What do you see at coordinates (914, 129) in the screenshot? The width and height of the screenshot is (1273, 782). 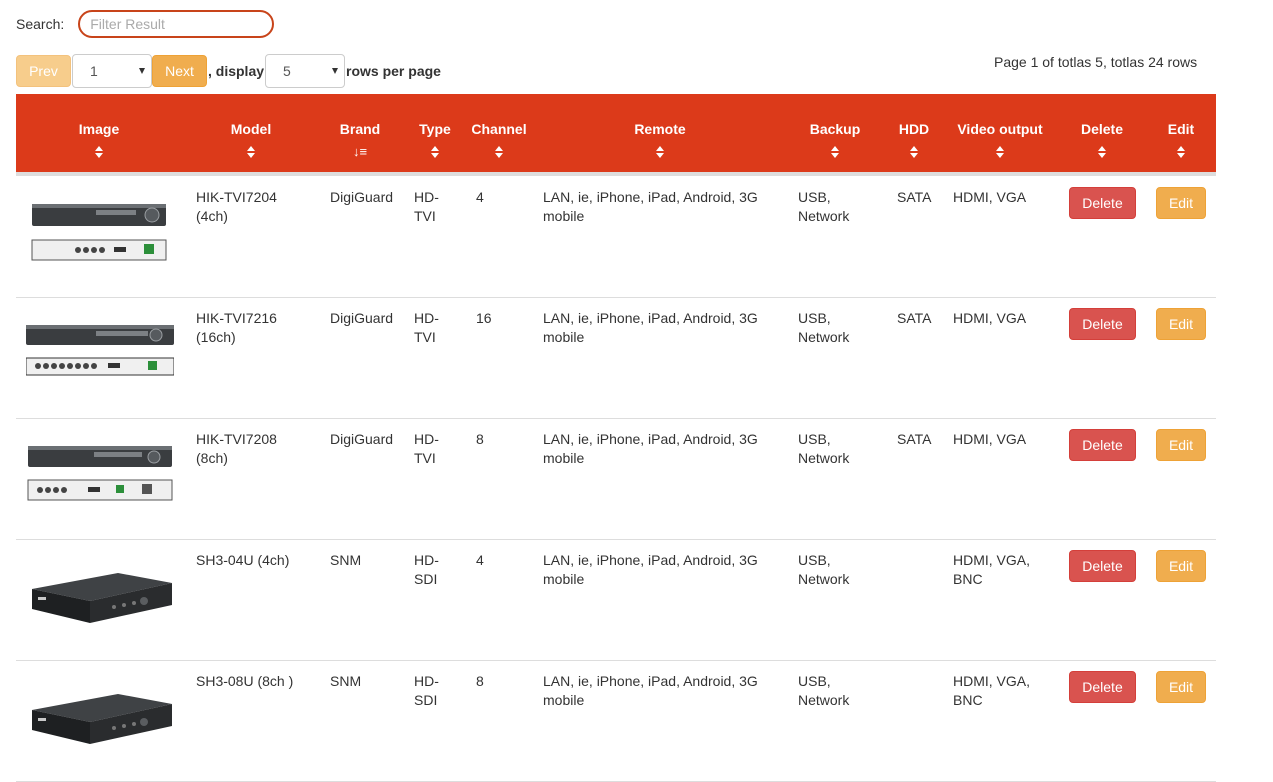 I see `column-header-label: HDD` at bounding box center [914, 129].